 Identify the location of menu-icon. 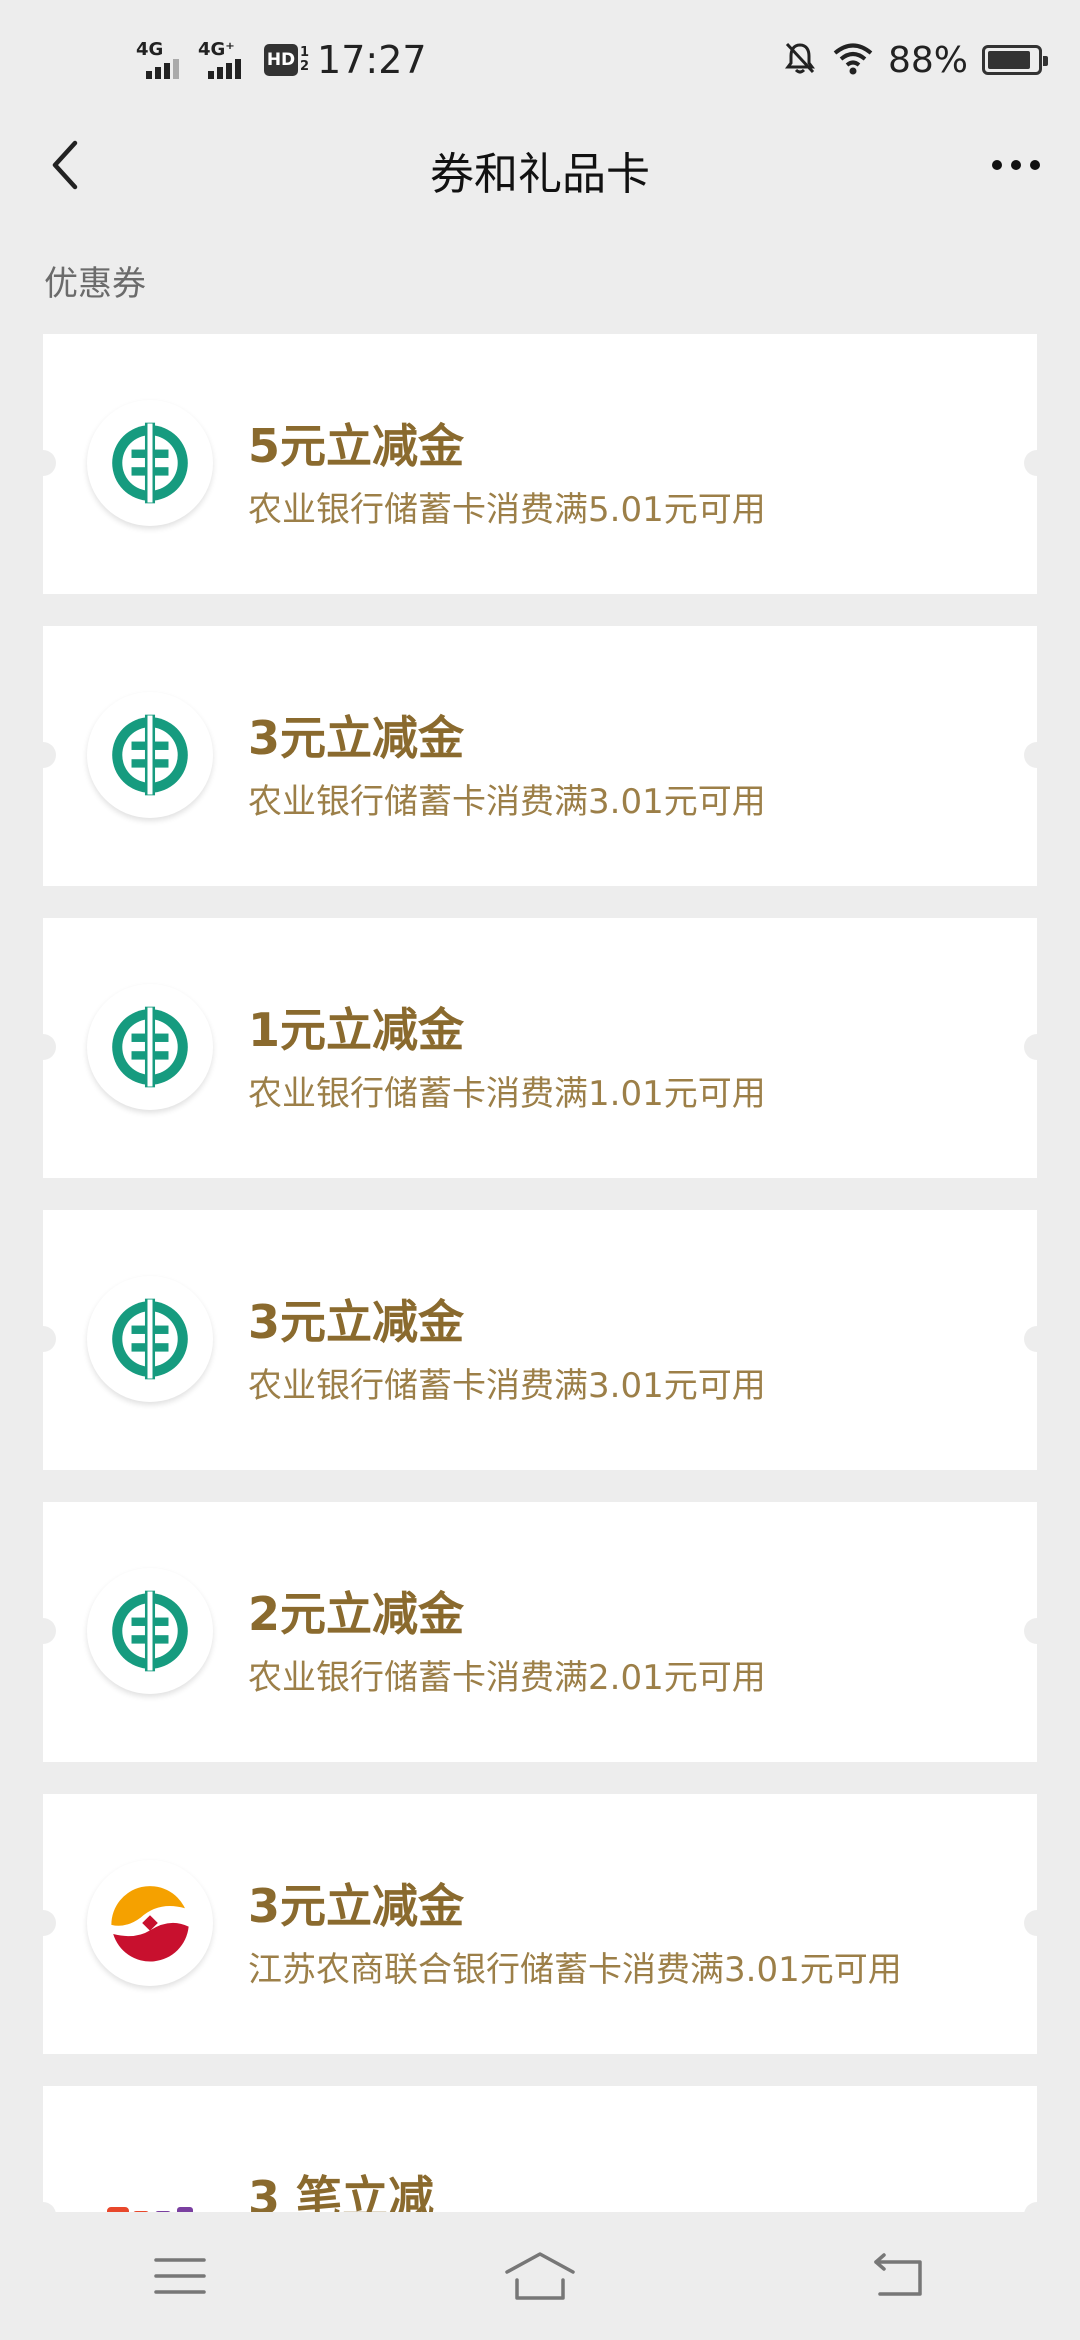
(180, 2276).